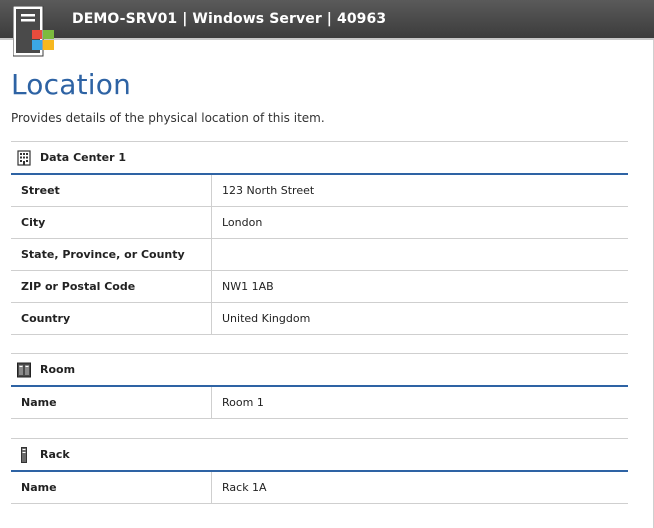 The width and height of the screenshot is (654, 528). Describe the element at coordinates (111, 222) in the screenshot. I see `field-label: City` at that location.